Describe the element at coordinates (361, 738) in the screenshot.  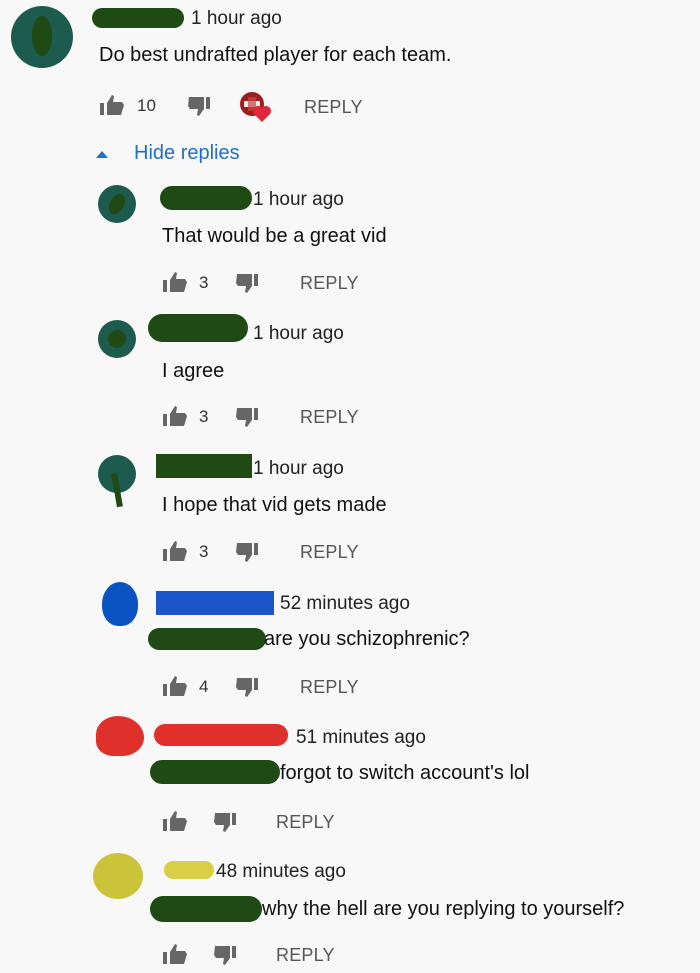
I see `reply-timestamp: 51 minutes ago` at that location.